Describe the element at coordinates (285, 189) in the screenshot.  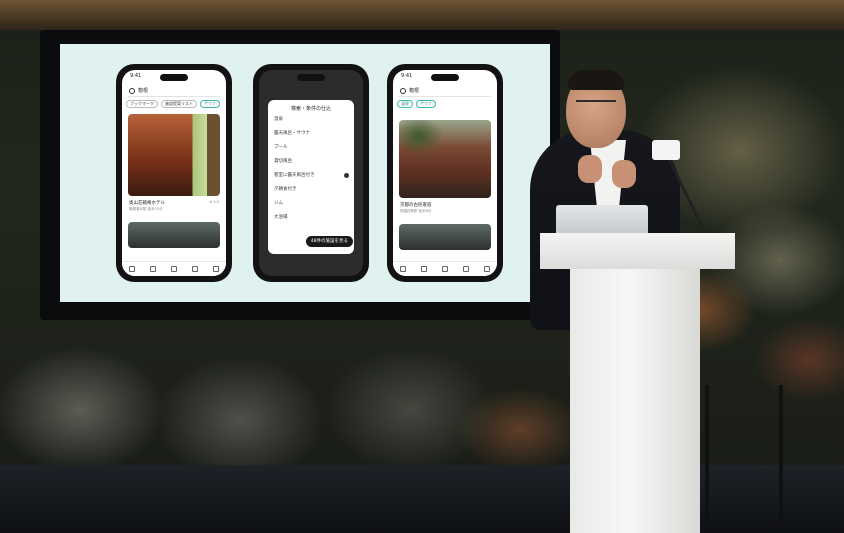
I see `filter-row: 夕朝食付き` at that location.